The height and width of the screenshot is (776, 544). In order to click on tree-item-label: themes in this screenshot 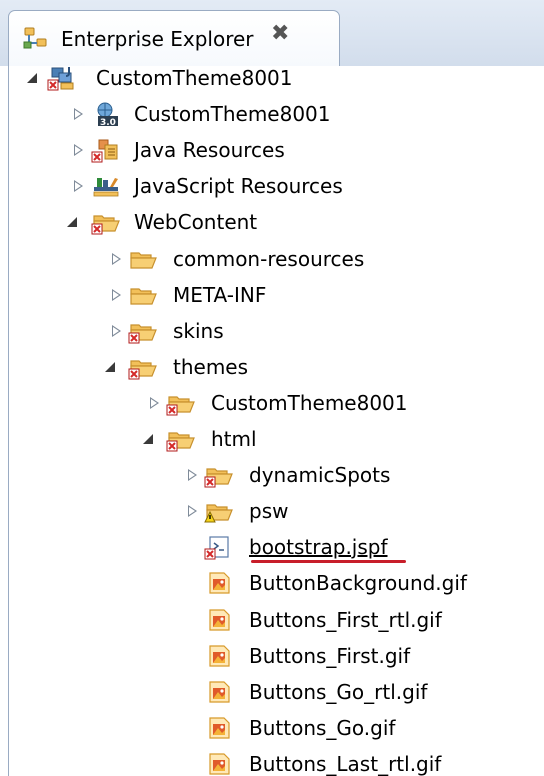, I will do `click(211, 367)`.